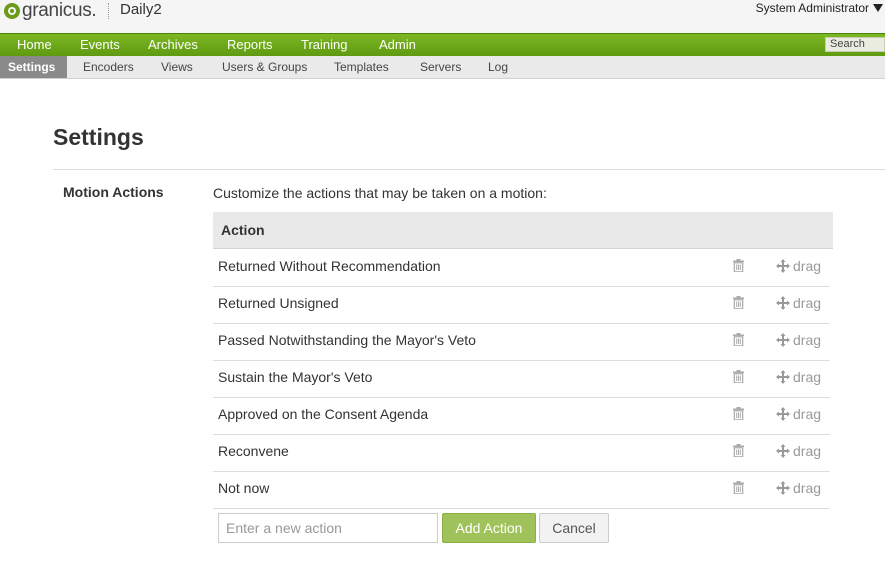 This screenshot has width=885, height=567. I want to click on site-name: Daily2, so click(141, 9).